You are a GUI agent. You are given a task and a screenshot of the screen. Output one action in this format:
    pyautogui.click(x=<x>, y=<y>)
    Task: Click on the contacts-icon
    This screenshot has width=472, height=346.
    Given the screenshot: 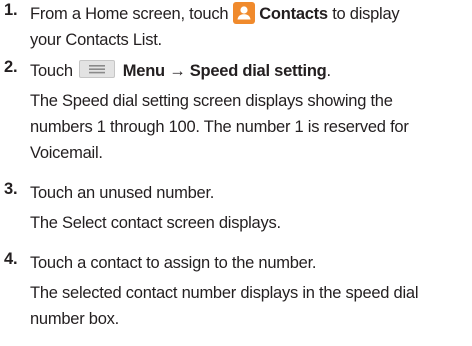 What is the action you would take?
    pyautogui.click(x=244, y=13)
    